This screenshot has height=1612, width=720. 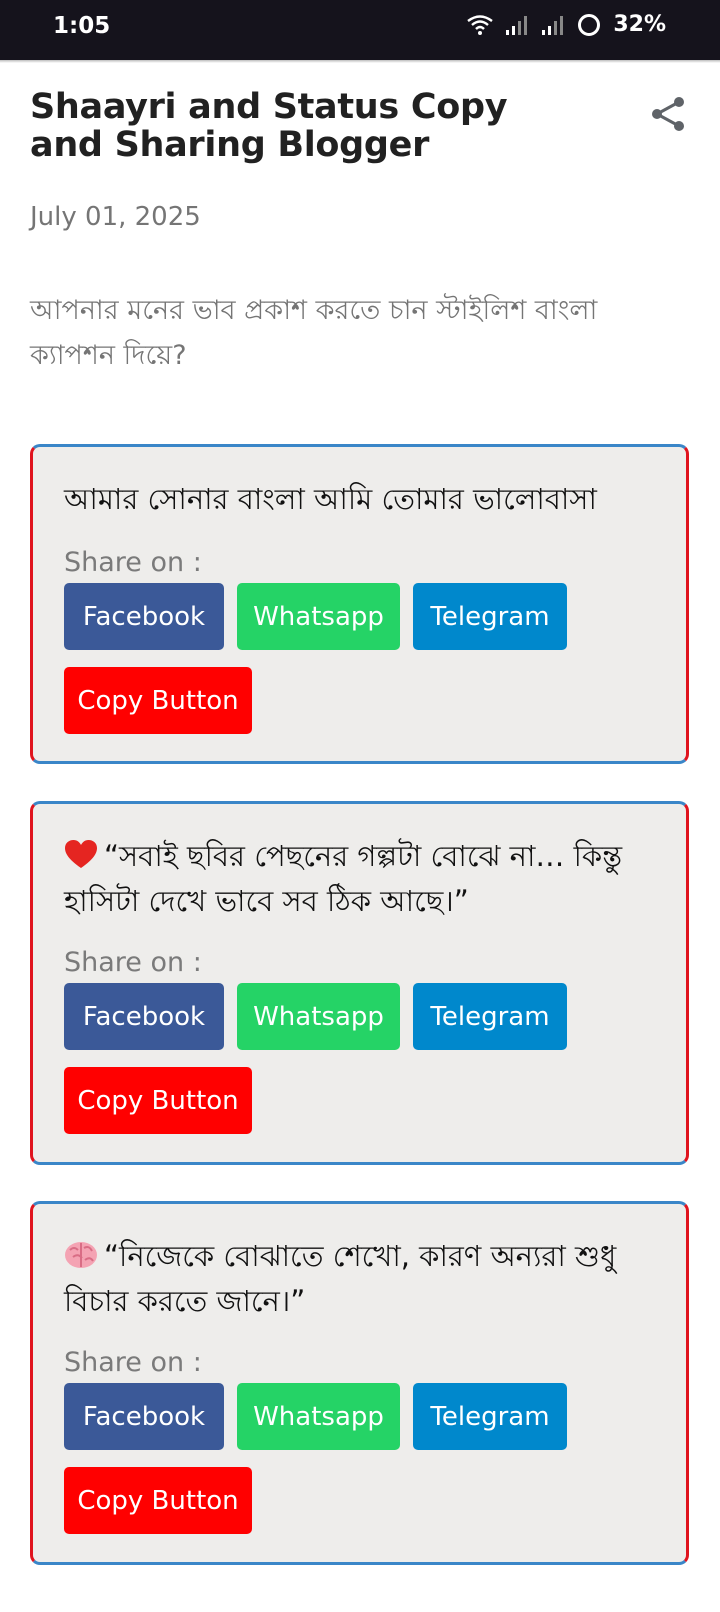 What do you see at coordinates (517, 25) in the screenshot?
I see `signal-icon` at bounding box center [517, 25].